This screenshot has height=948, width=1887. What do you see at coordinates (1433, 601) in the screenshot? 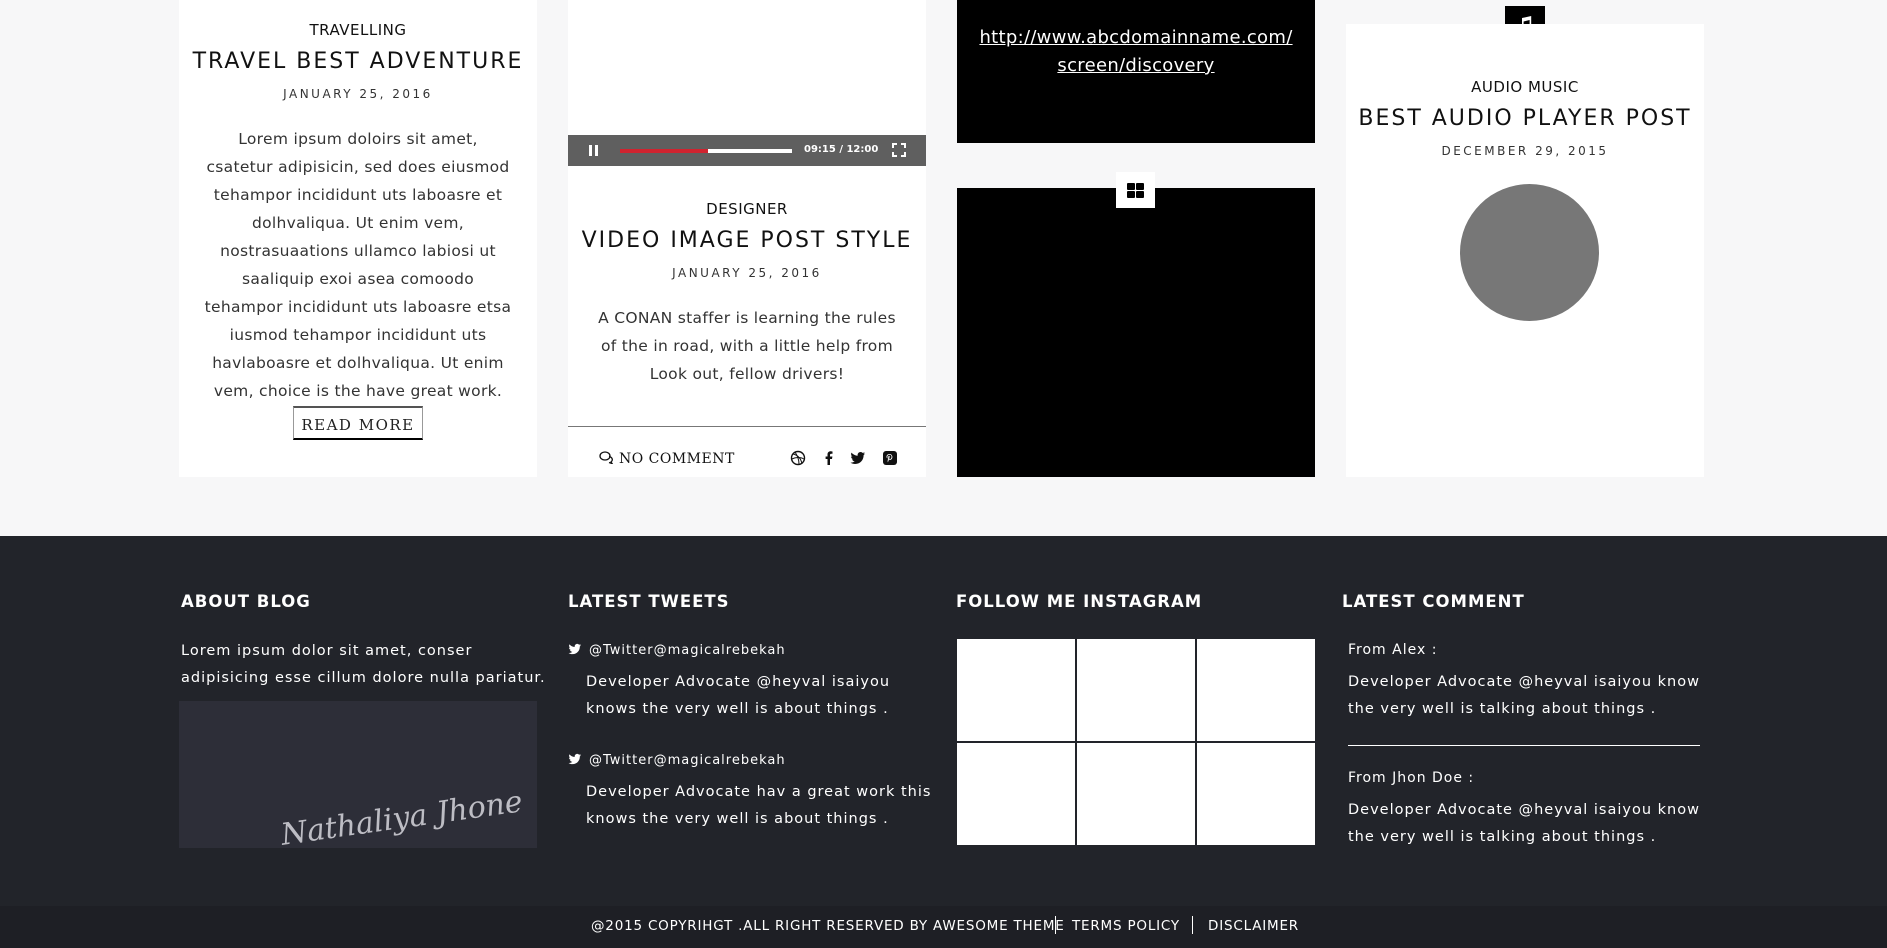
I see `comments-heading: LATEST COMMENT` at bounding box center [1433, 601].